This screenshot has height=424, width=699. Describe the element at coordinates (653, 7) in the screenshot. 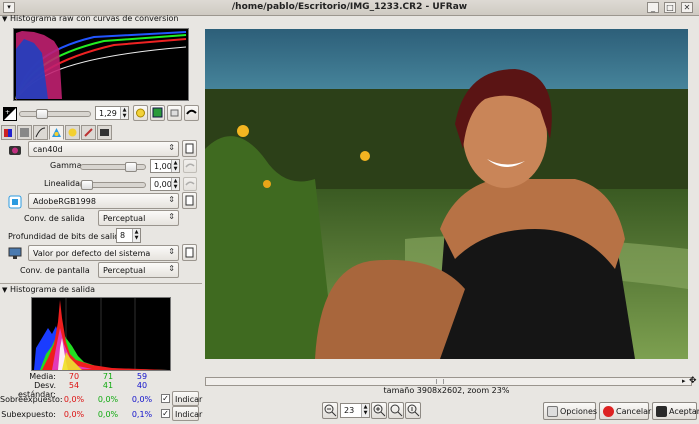

I see `minimize-button: _` at that location.